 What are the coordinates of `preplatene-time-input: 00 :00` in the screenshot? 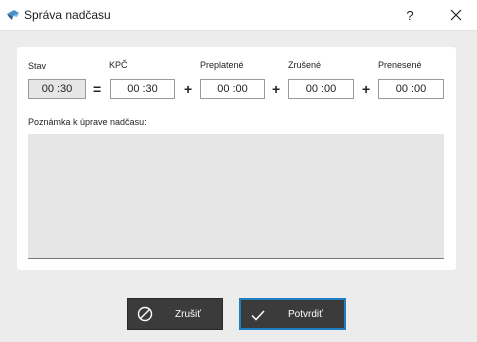 It's located at (232, 89).